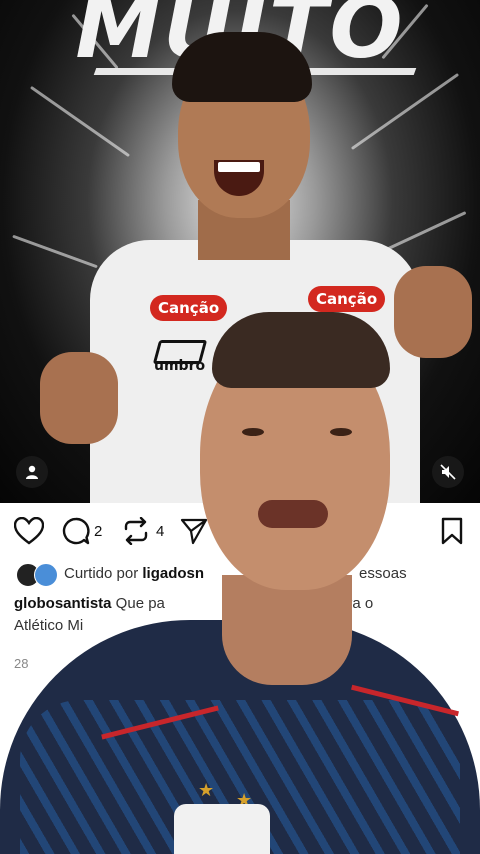 The height and width of the screenshot is (854, 480). What do you see at coordinates (160, 531) in the screenshot?
I see `reposts-count: 4` at bounding box center [160, 531].